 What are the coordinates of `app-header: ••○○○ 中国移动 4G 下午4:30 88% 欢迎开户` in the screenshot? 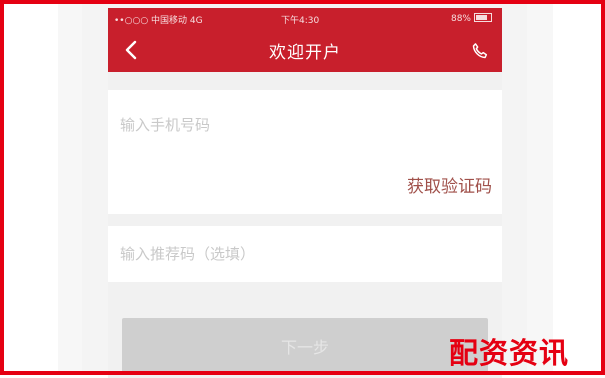 It's located at (305, 40).